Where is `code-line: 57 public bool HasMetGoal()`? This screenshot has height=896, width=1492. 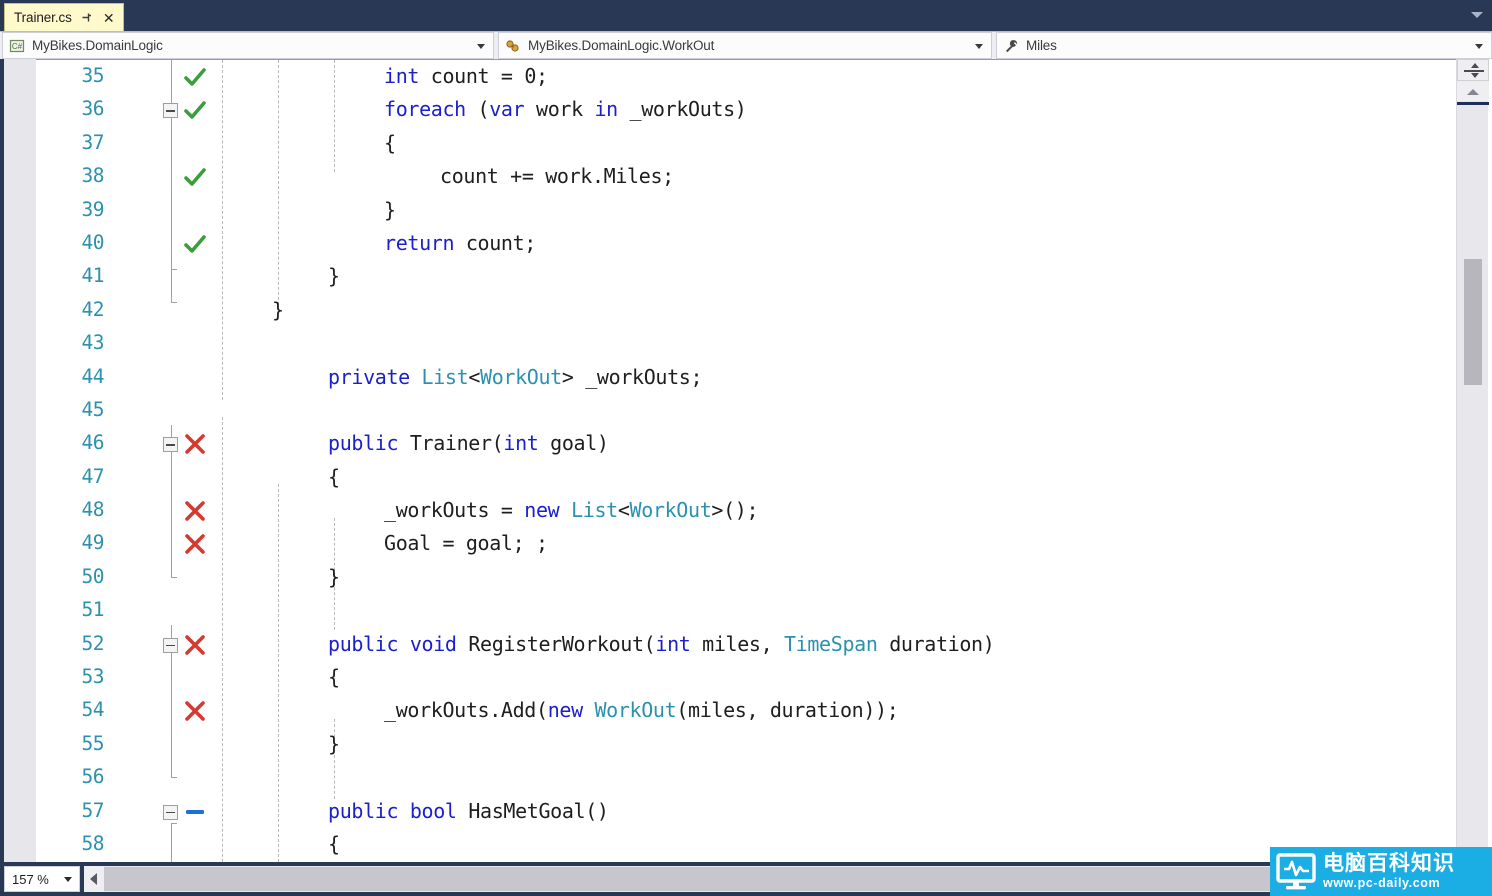 code-line: 57 public bool HasMetGoal() is located at coordinates (728, 811).